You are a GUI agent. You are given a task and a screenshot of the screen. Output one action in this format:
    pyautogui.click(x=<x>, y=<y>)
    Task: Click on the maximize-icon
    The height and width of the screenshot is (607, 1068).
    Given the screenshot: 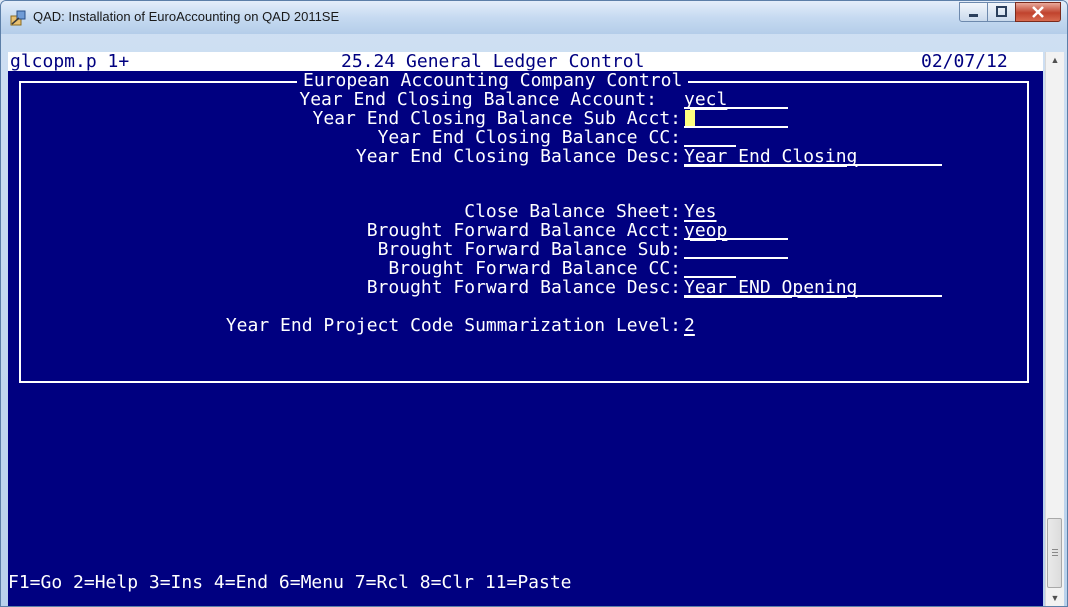 What is the action you would take?
    pyautogui.click(x=1001, y=11)
    